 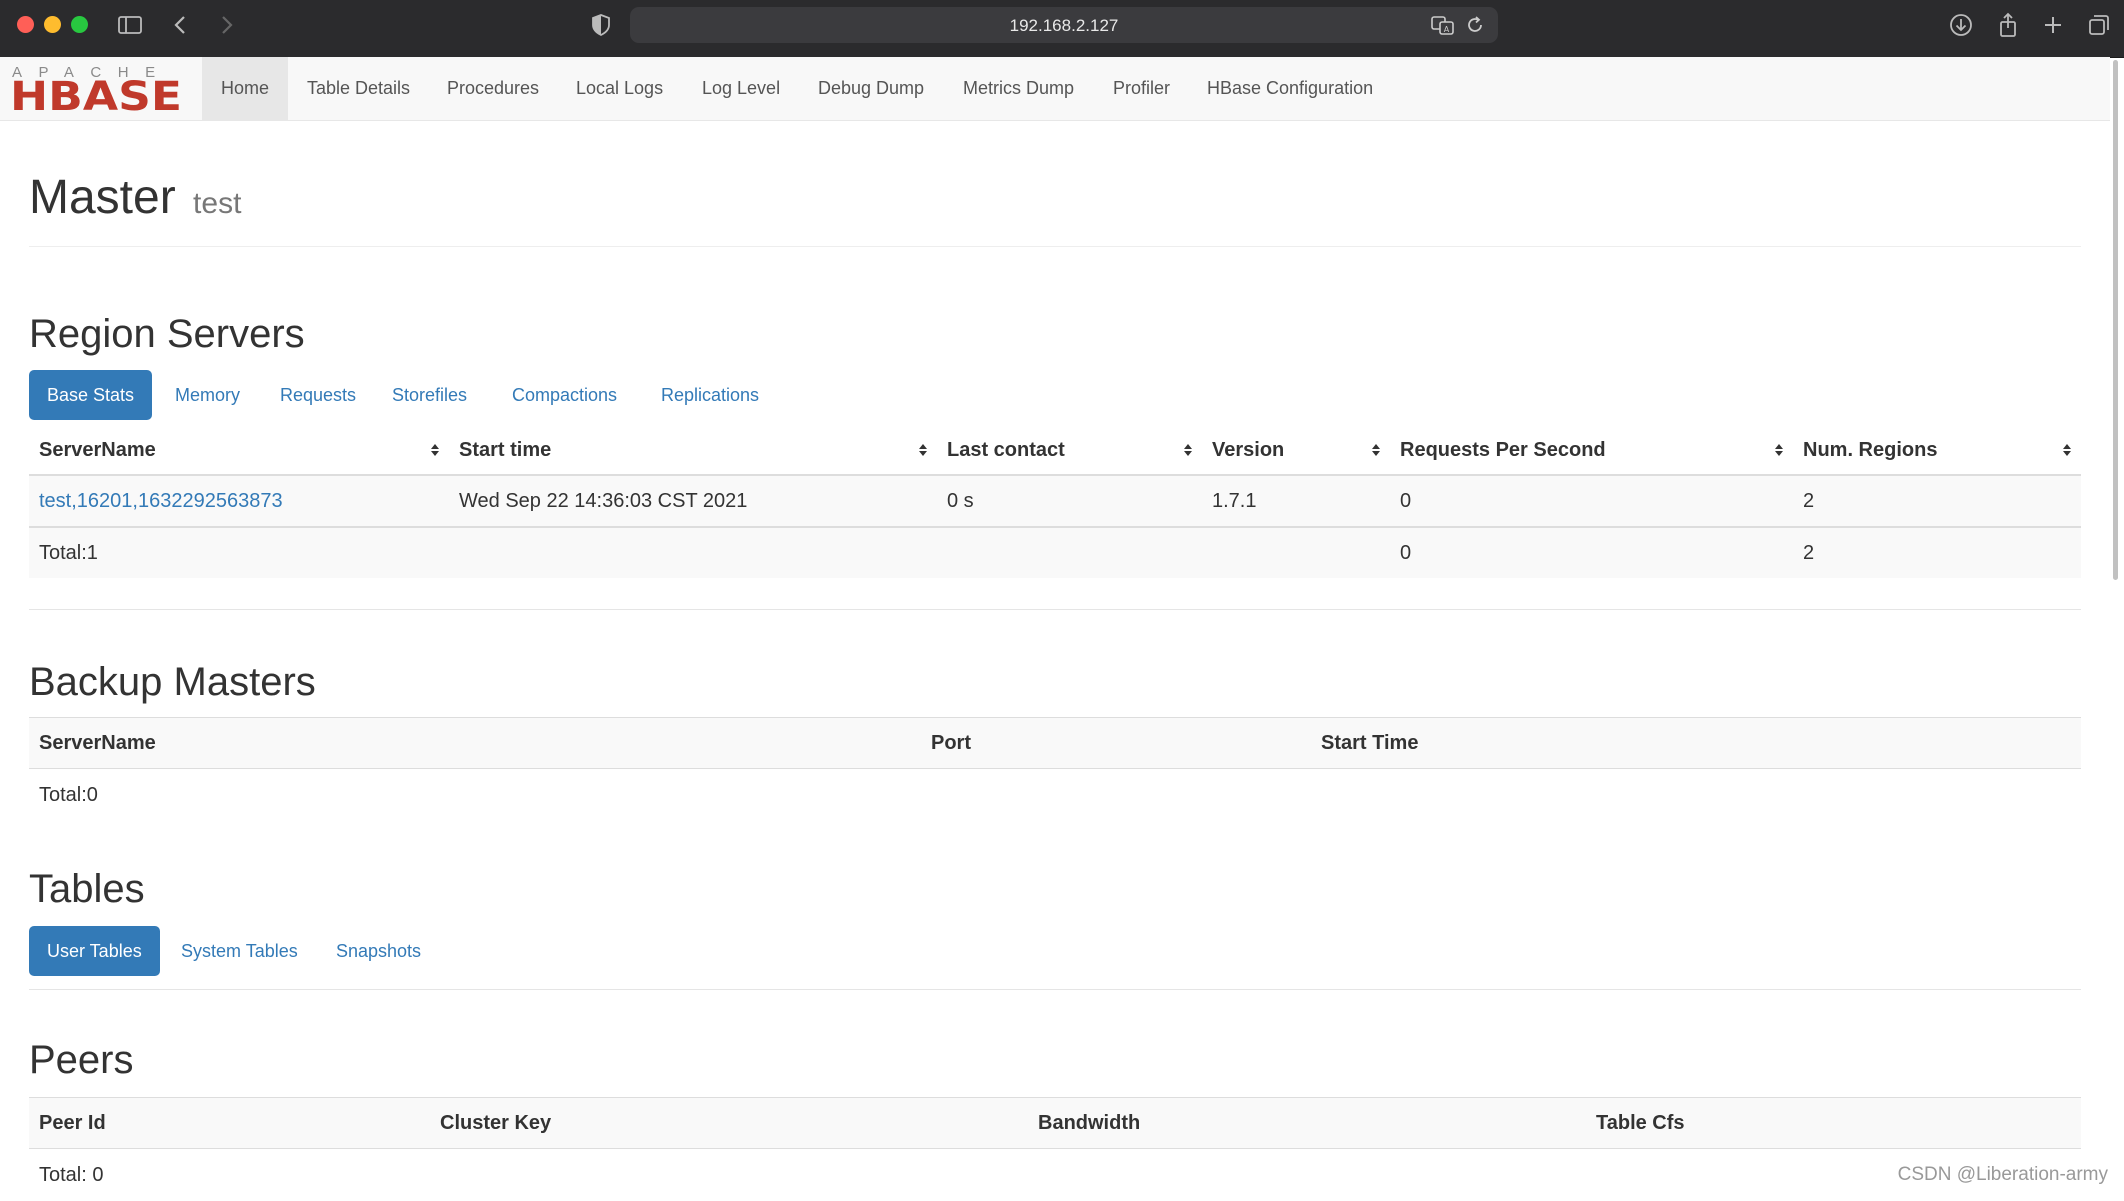 I want to click on tab-system-tables: System Tables, so click(x=239, y=951).